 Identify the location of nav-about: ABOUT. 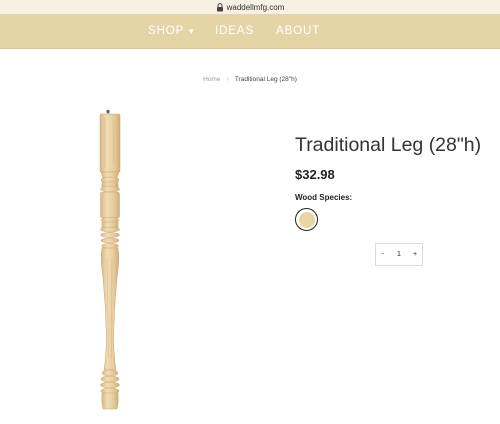
(298, 31).